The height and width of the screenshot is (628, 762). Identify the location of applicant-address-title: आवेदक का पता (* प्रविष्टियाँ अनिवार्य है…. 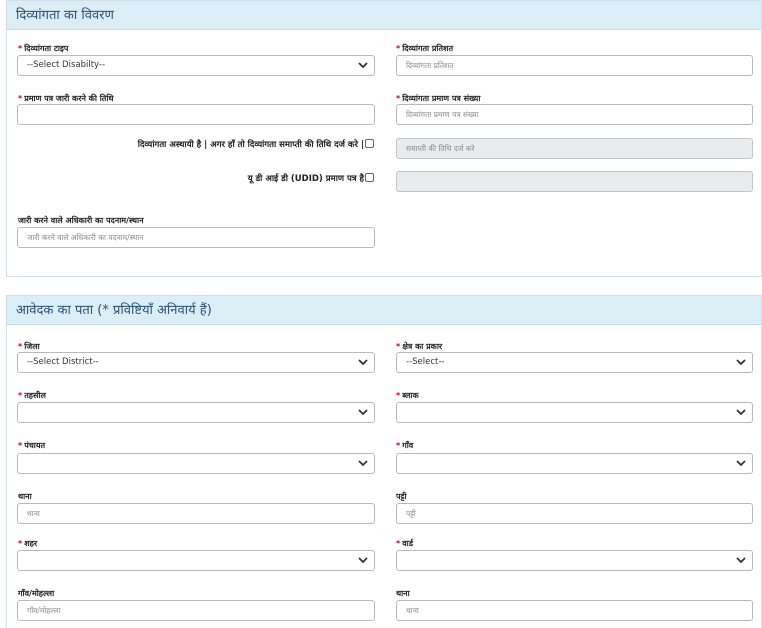
(384, 310).